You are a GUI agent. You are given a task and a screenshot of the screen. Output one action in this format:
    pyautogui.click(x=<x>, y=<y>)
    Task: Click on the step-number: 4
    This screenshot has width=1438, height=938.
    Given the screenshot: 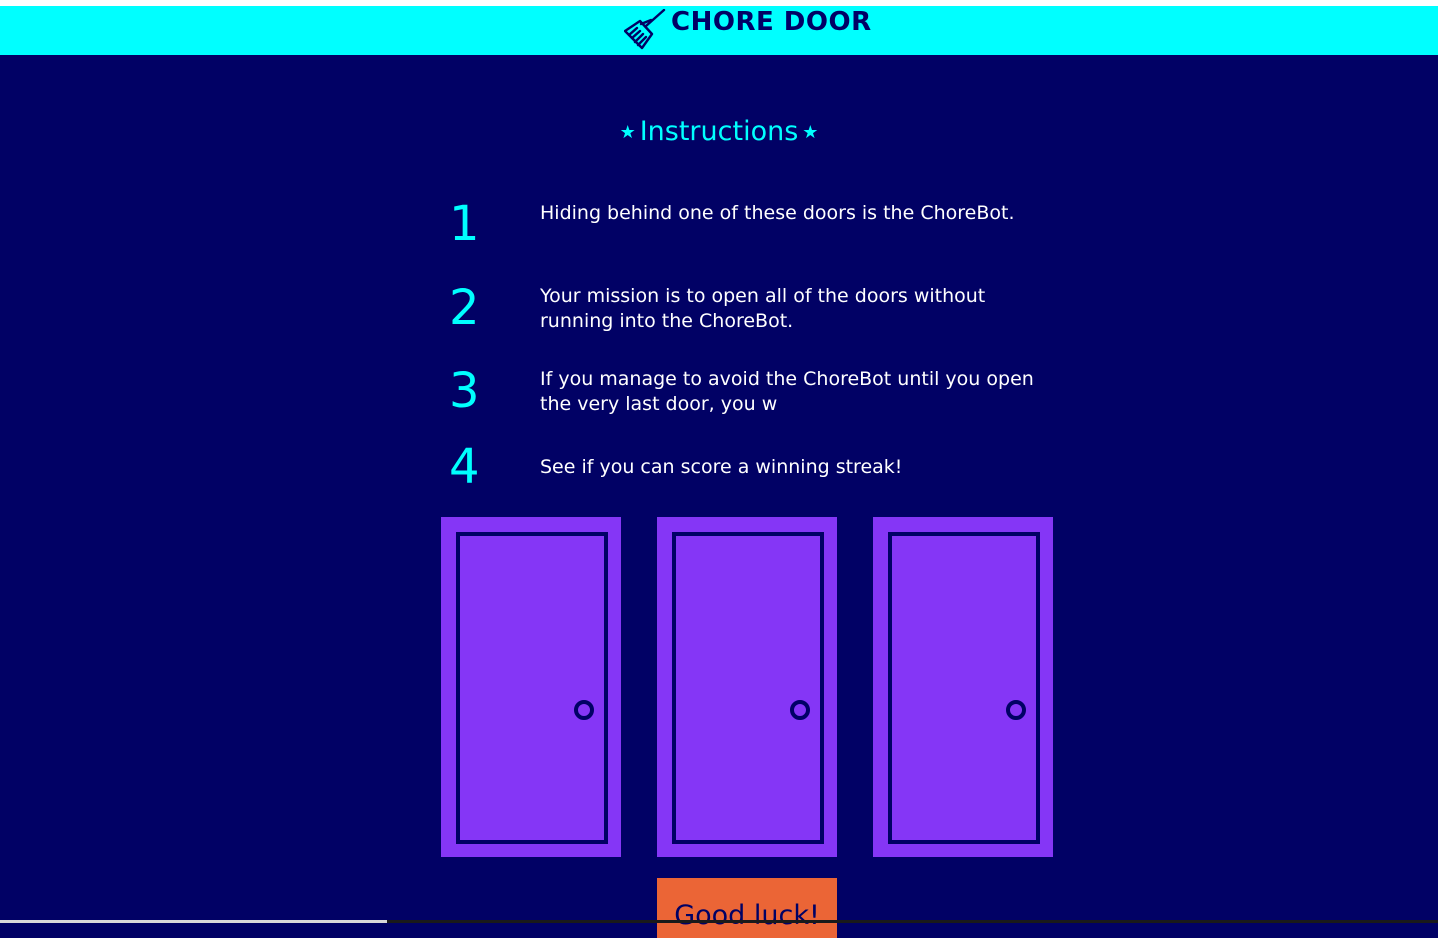 What is the action you would take?
    pyautogui.click(x=464, y=467)
    